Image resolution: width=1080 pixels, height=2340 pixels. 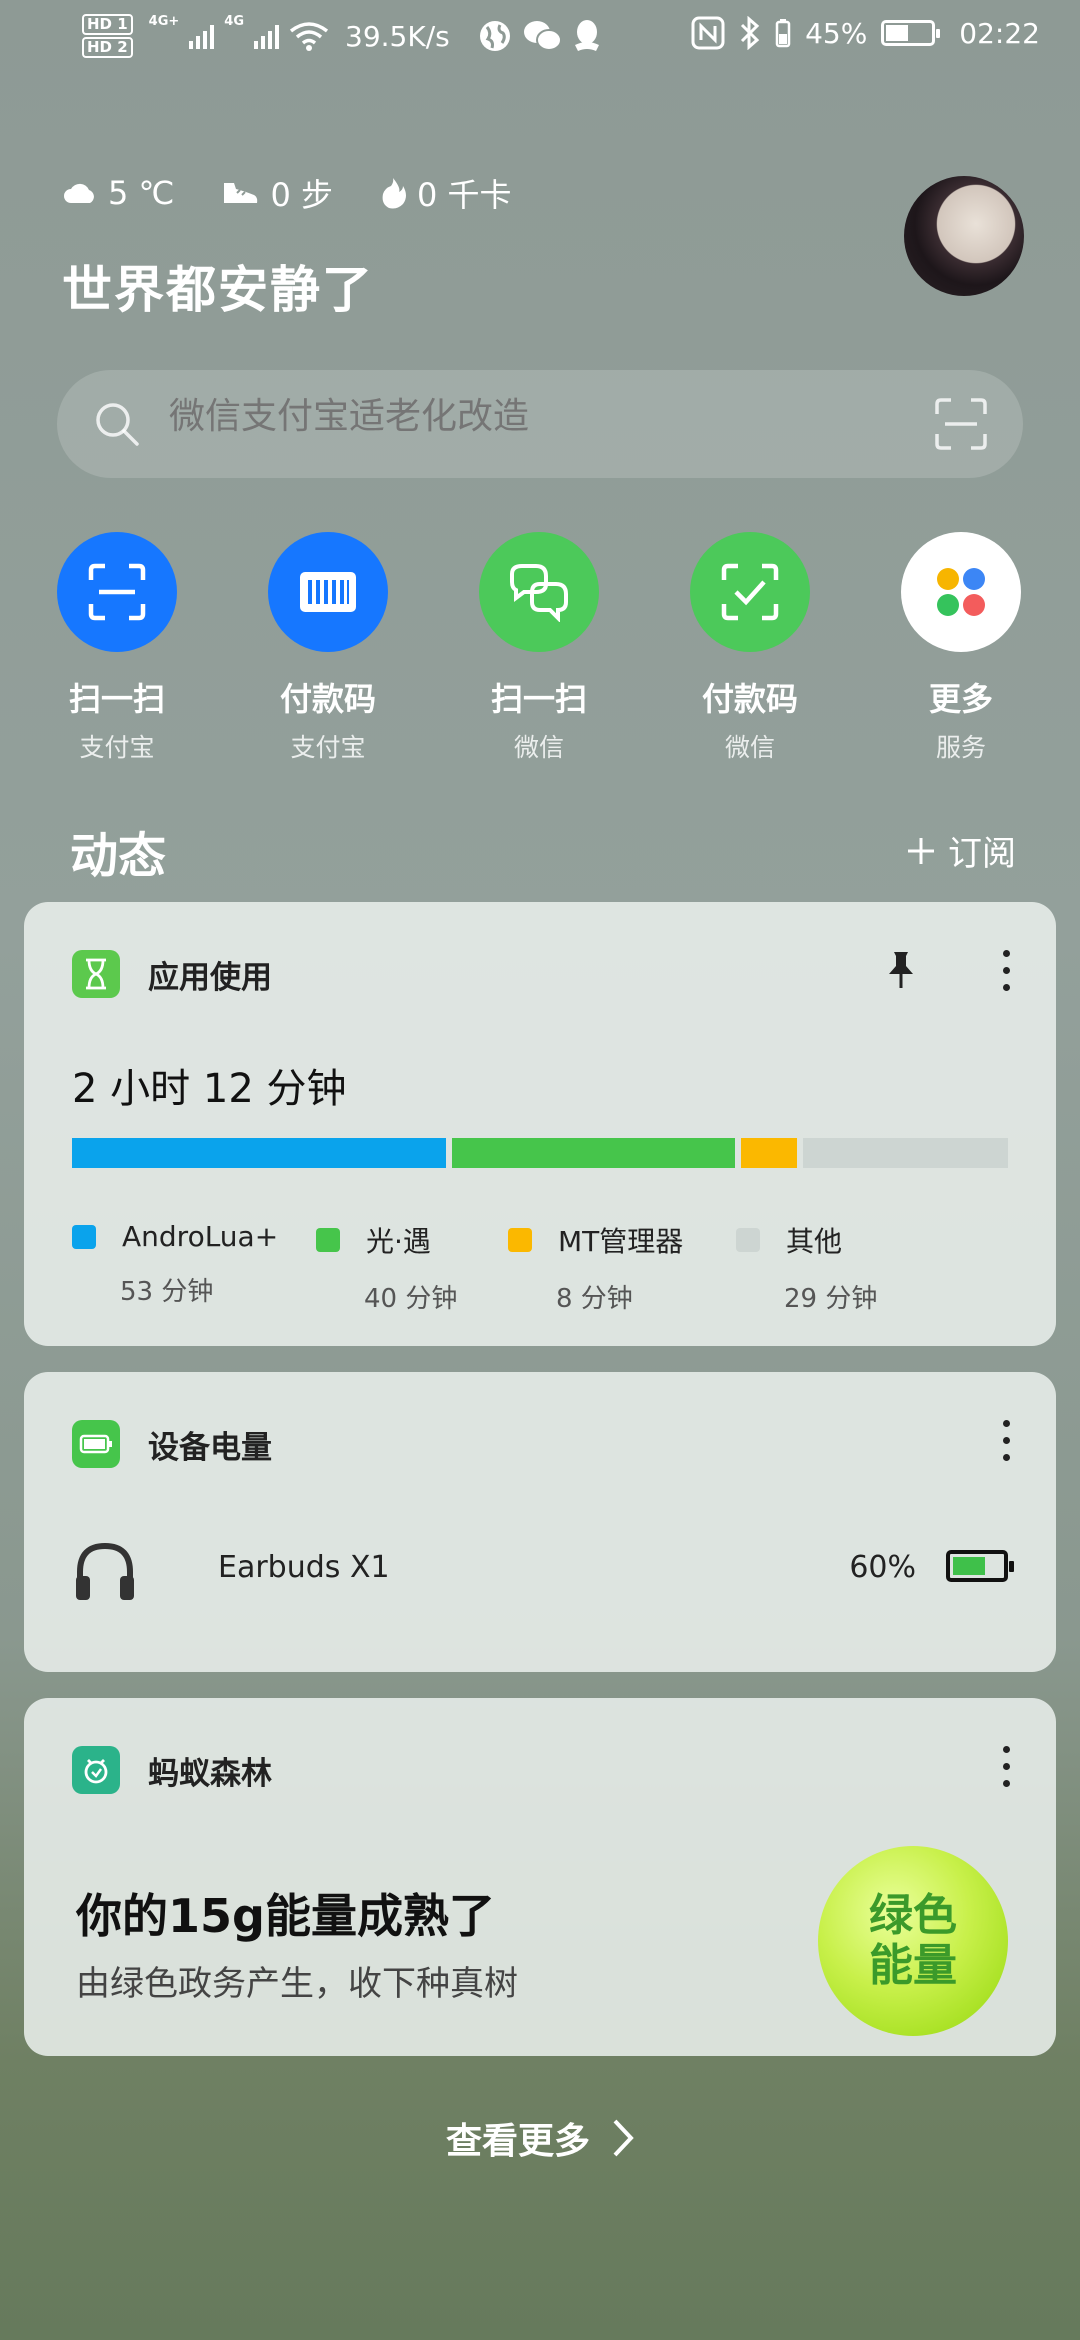 What do you see at coordinates (164, 21) in the screenshot?
I see `net1-label: 4G+` at bounding box center [164, 21].